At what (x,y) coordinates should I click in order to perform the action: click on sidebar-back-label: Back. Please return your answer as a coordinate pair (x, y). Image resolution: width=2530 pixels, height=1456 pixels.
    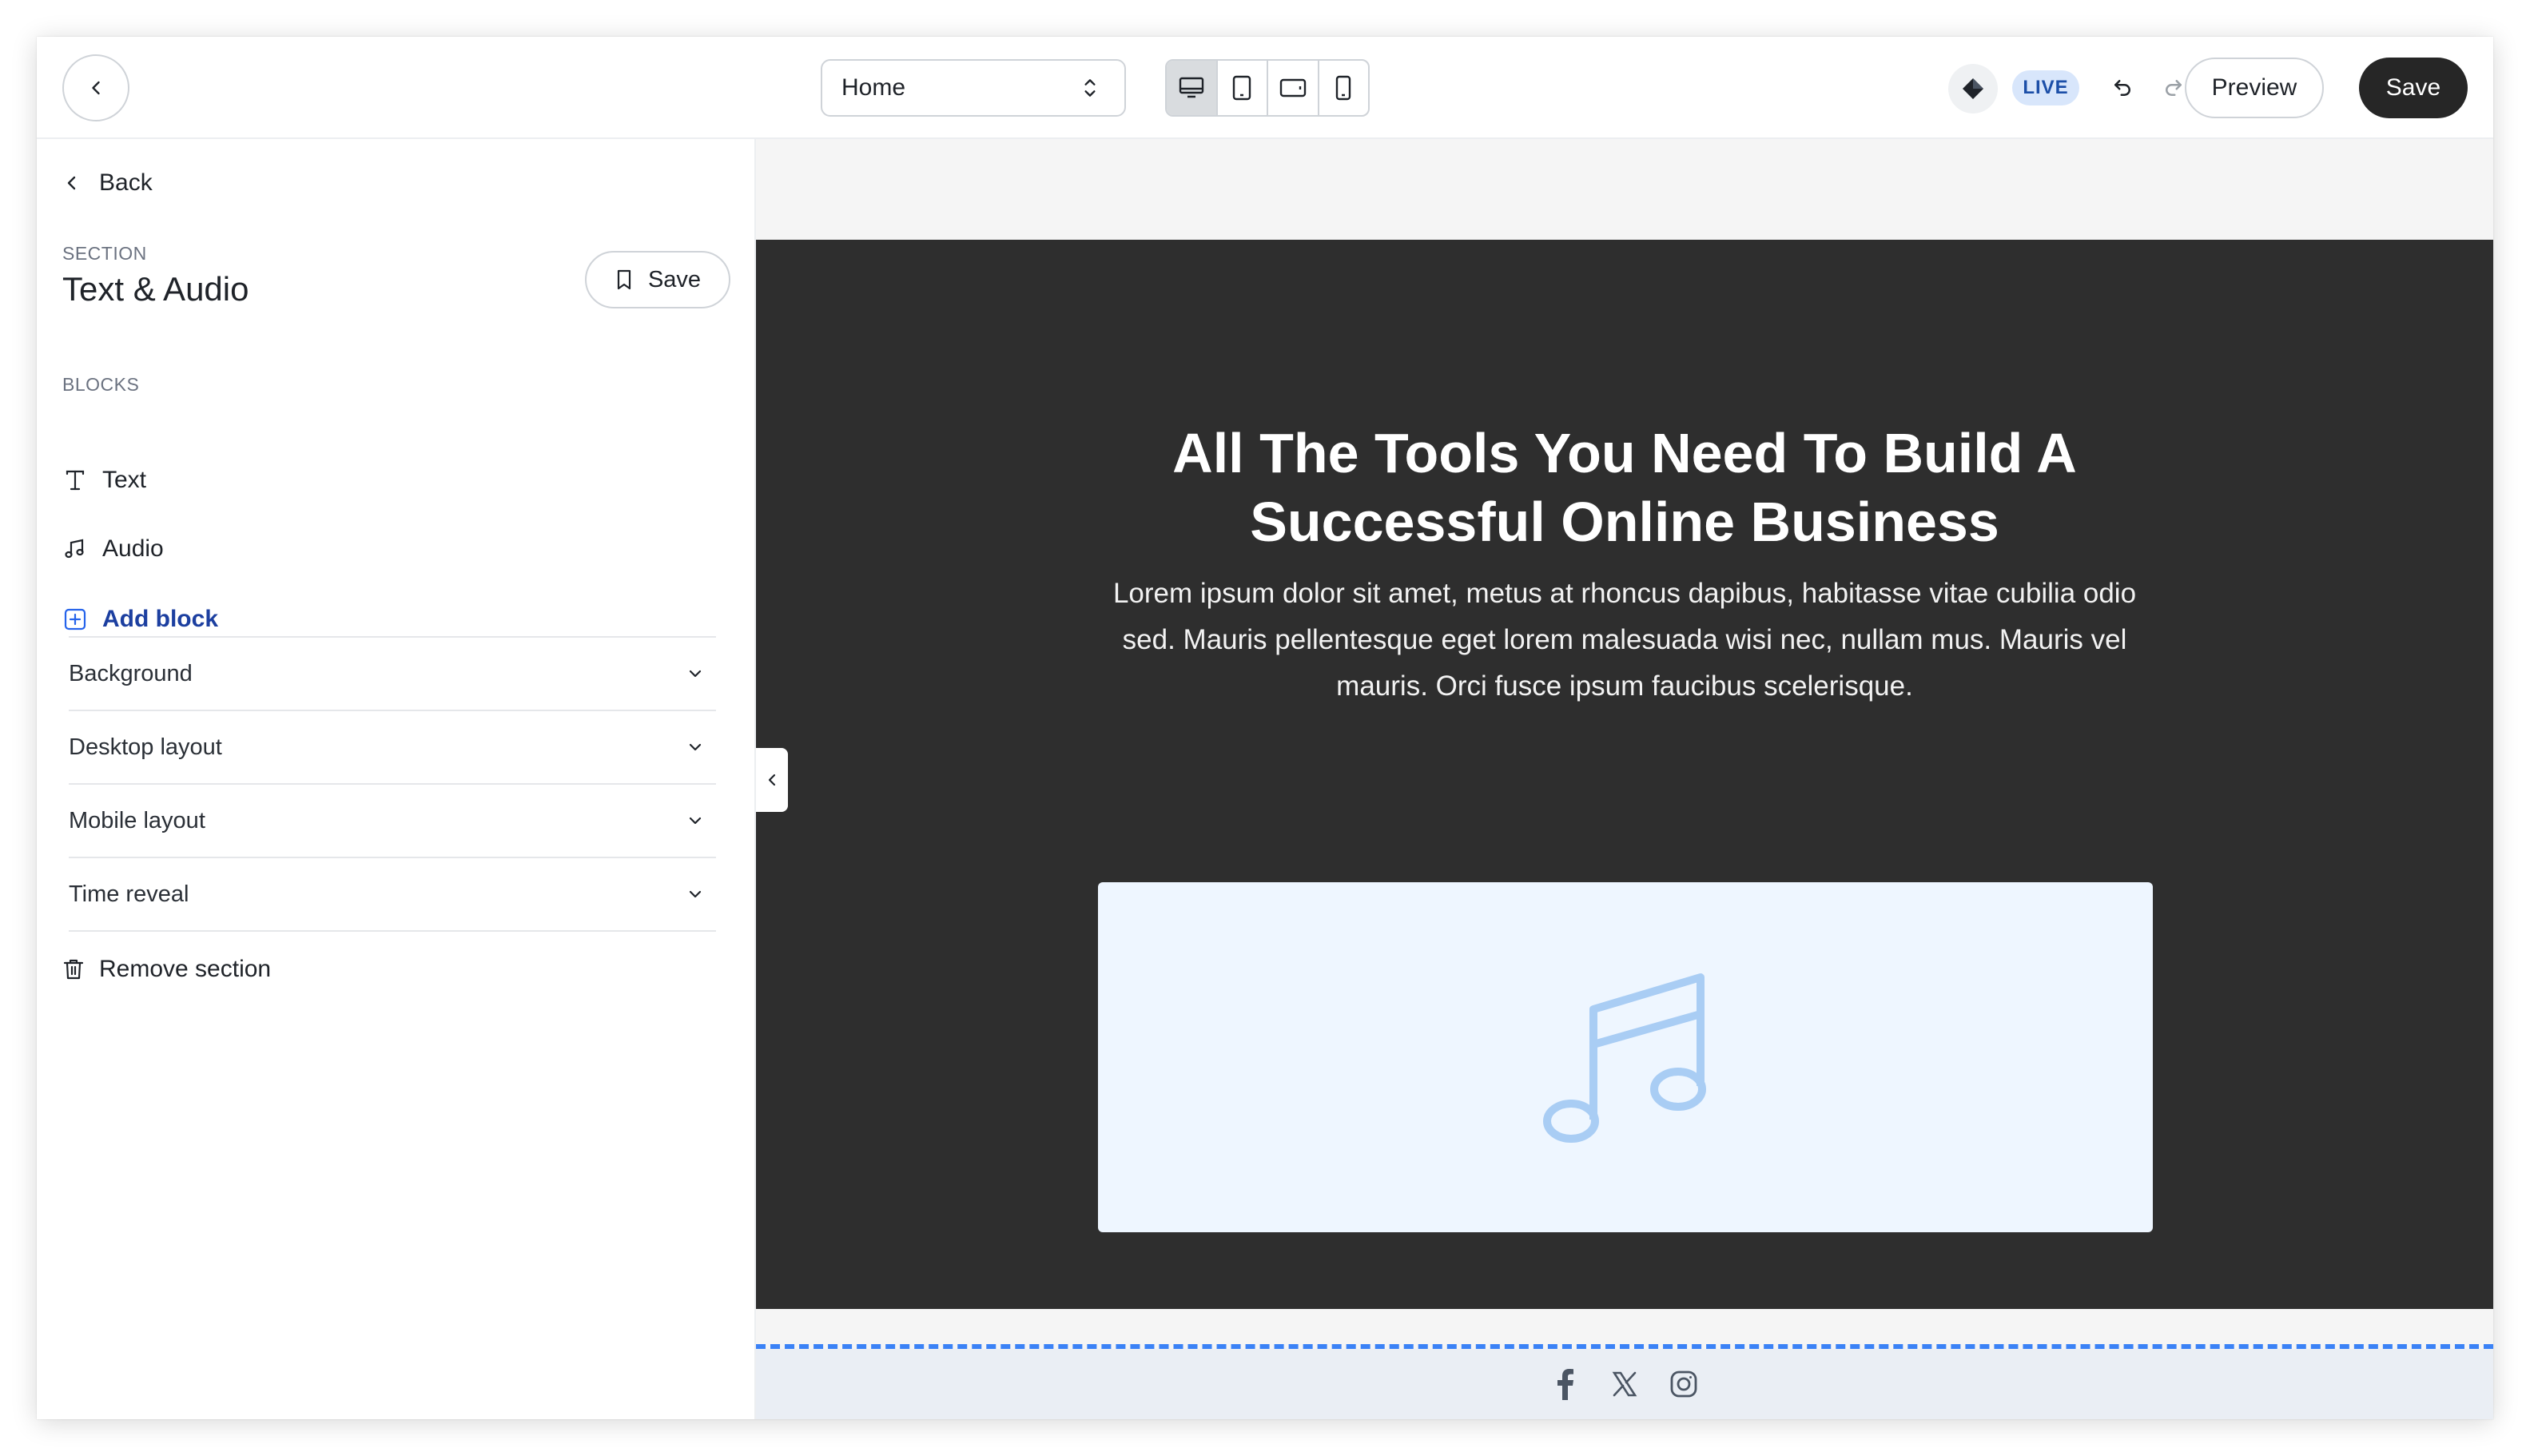
    Looking at the image, I should click on (126, 182).